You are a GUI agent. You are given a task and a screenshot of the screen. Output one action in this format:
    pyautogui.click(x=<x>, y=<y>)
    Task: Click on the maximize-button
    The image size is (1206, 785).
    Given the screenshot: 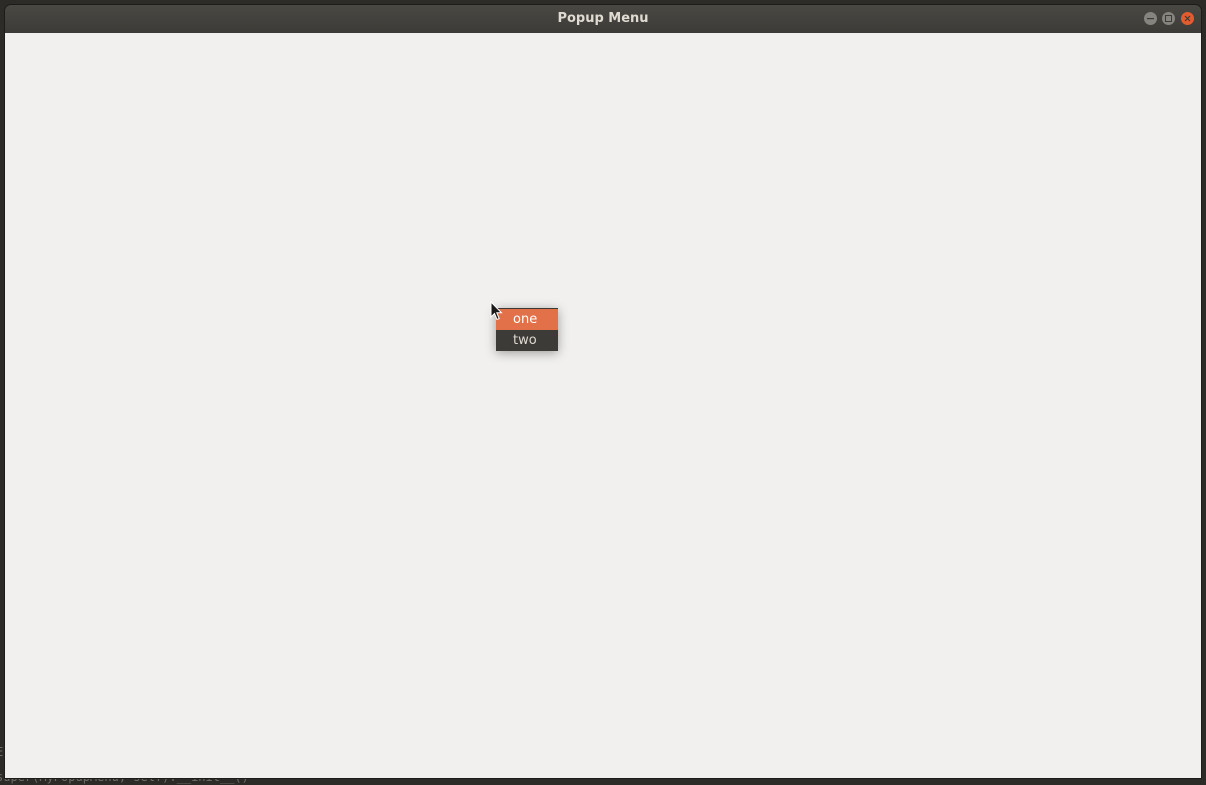 What is the action you would take?
    pyautogui.click(x=1168, y=18)
    